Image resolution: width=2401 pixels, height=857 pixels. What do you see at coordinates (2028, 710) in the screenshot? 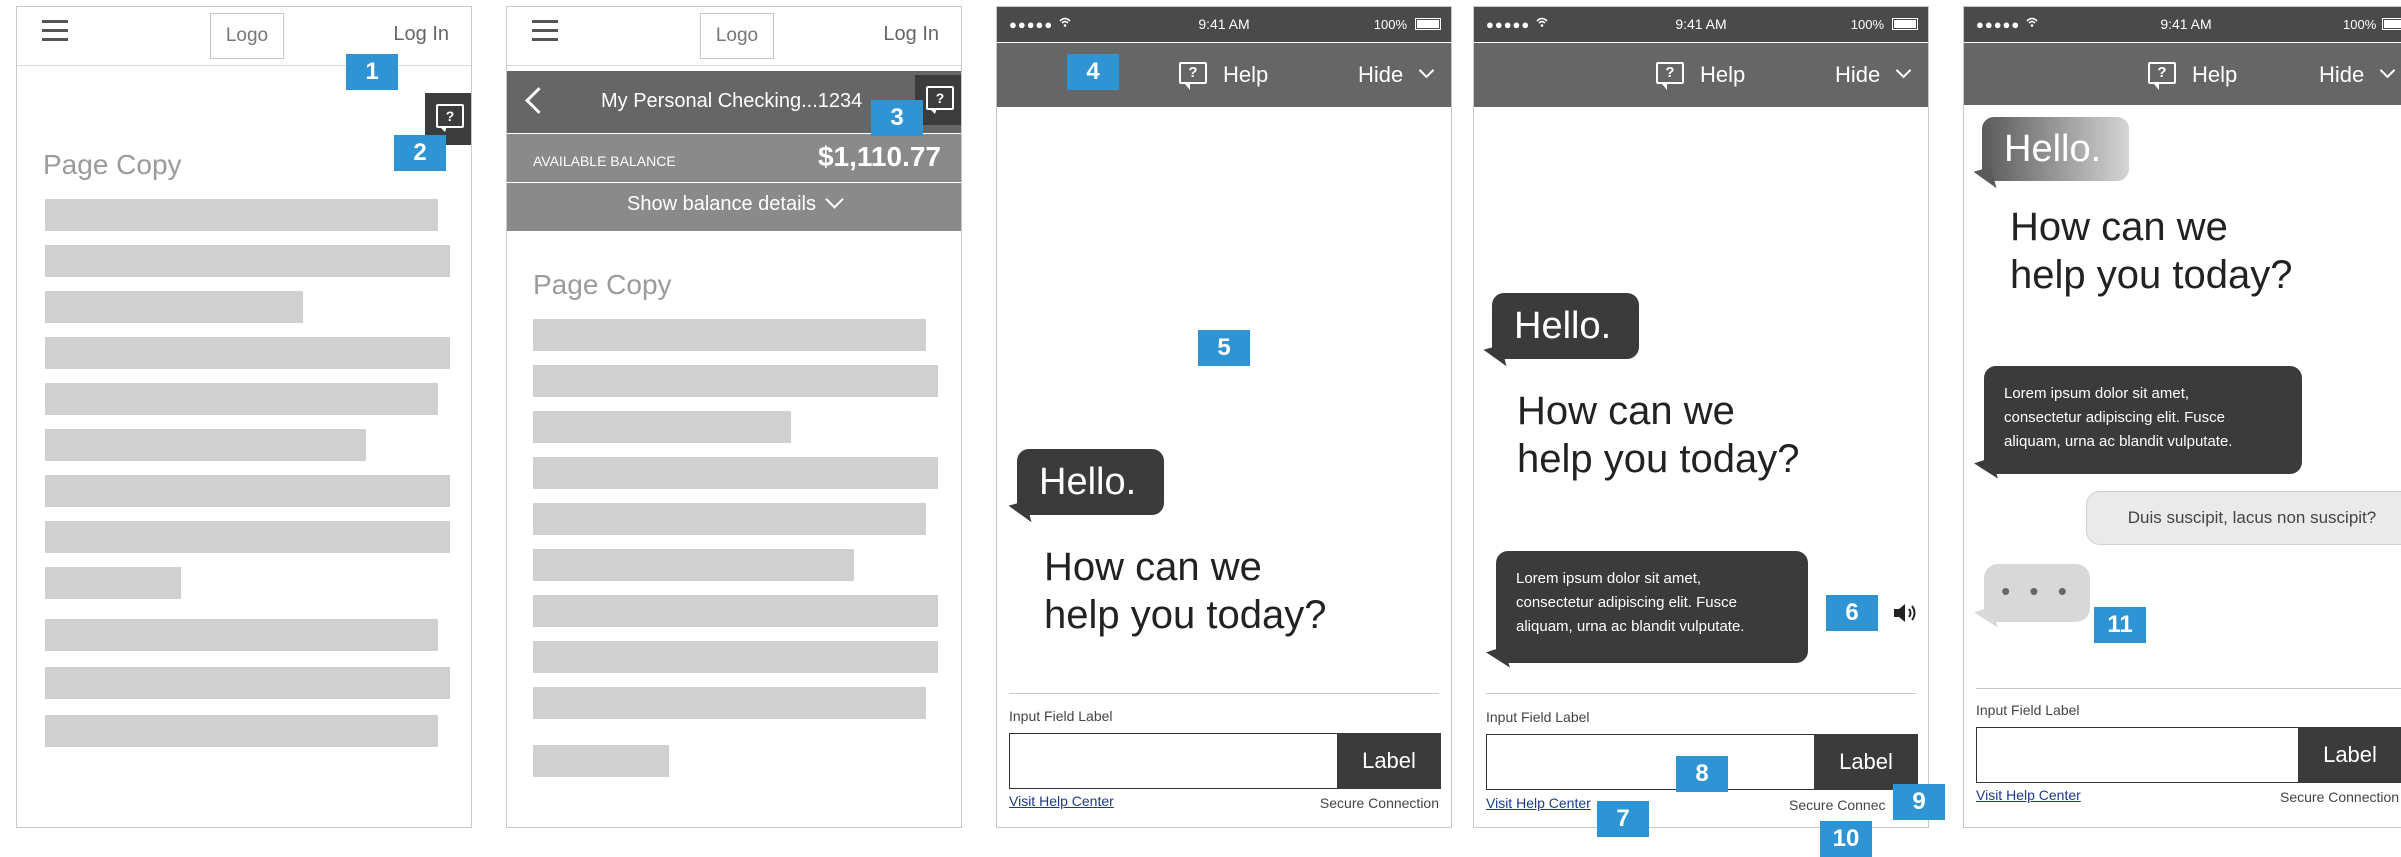
I see `input-field-label: Input Field Label` at bounding box center [2028, 710].